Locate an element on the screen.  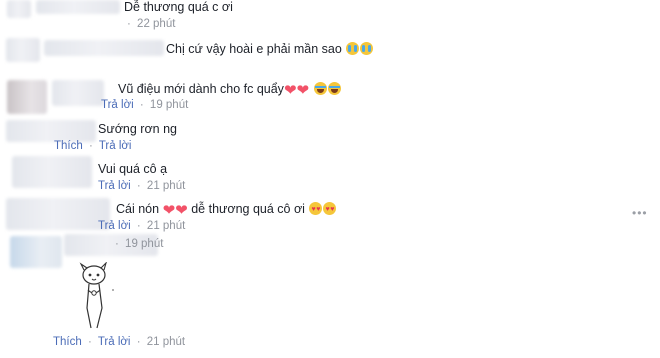
more-options-icon: ••• is located at coordinates (640, 213).